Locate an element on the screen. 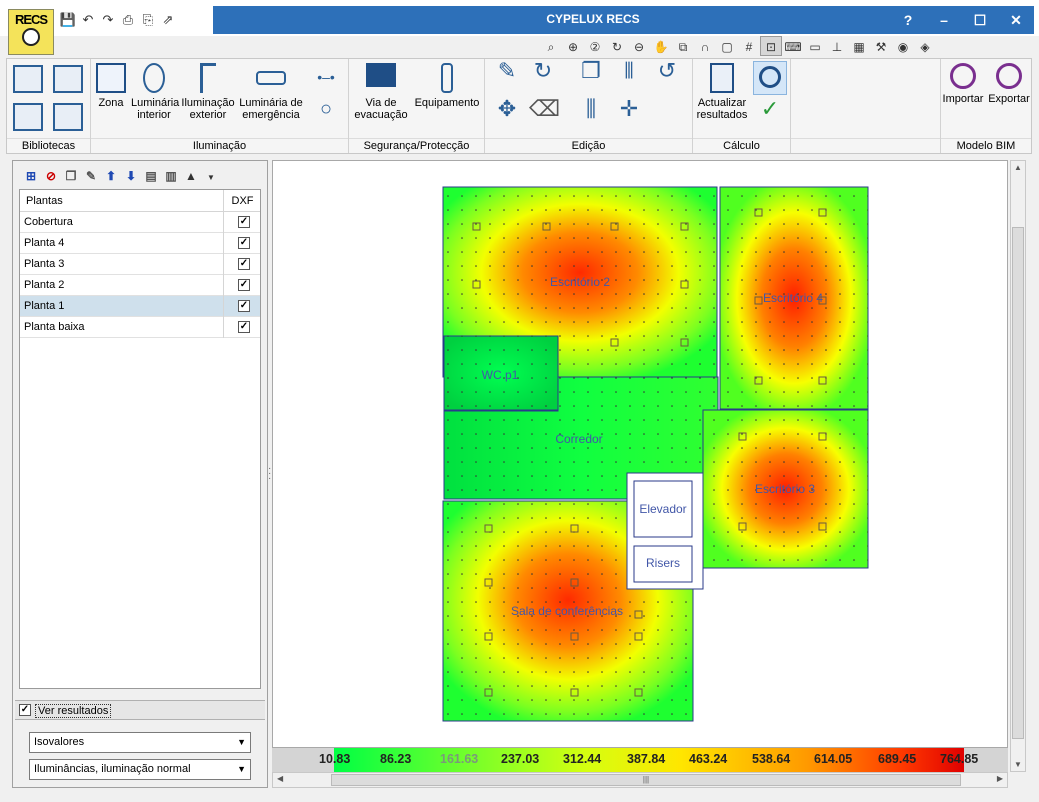 The width and height of the screenshot is (1039, 802). zoom-all-icon: ⊕ is located at coordinates (573, 47).